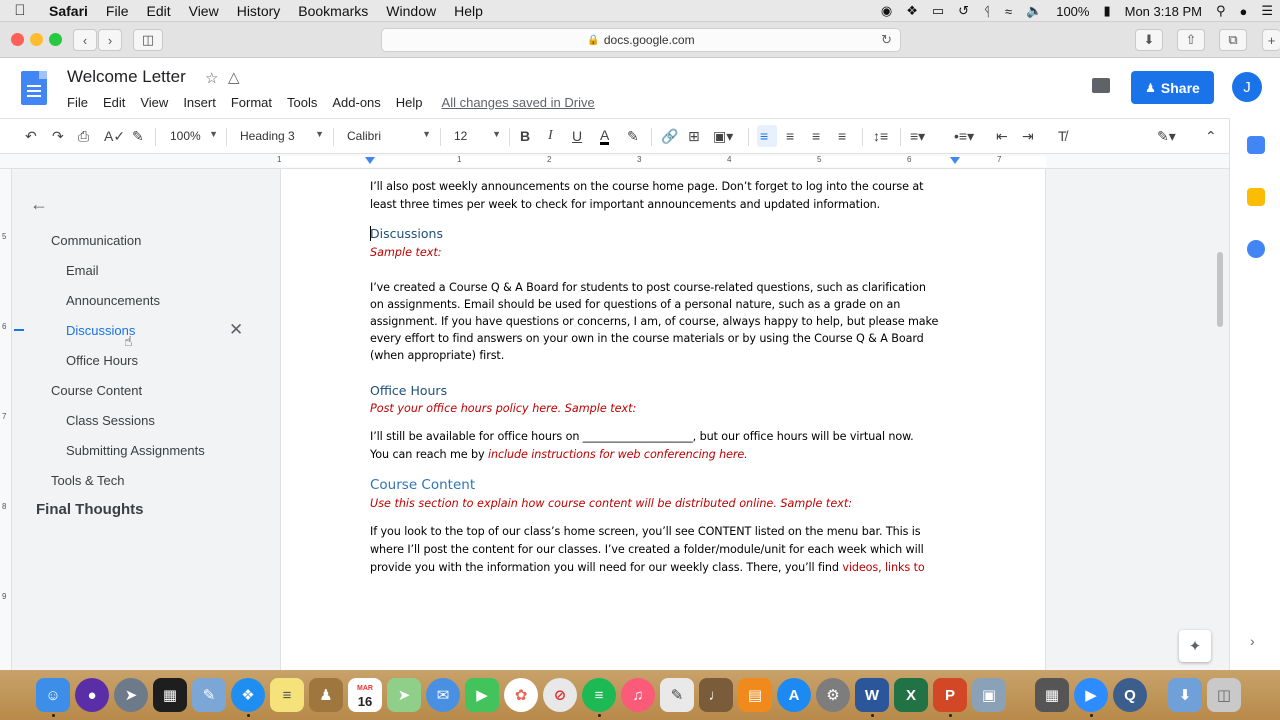 The height and width of the screenshot is (720, 1280). I want to click on system-preferences-icon: ⚙, so click(833, 695).